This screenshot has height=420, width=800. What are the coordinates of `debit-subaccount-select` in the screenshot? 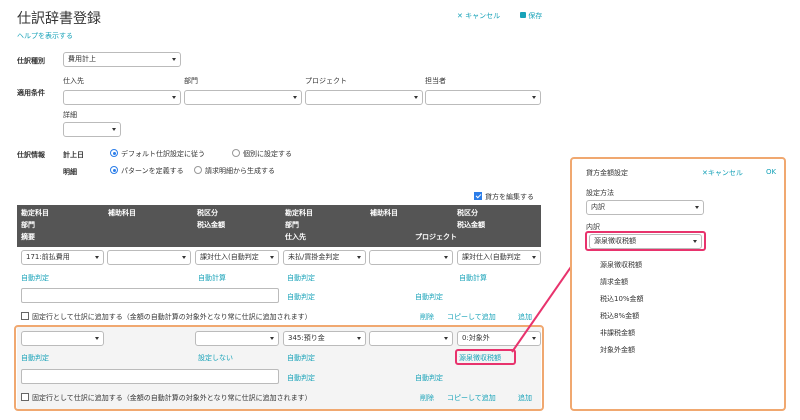 It's located at (149, 257).